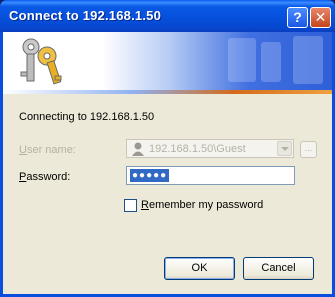  I want to click on title-bar: Connect to 192.168.1.50 ? ✕, so click(167, 16).